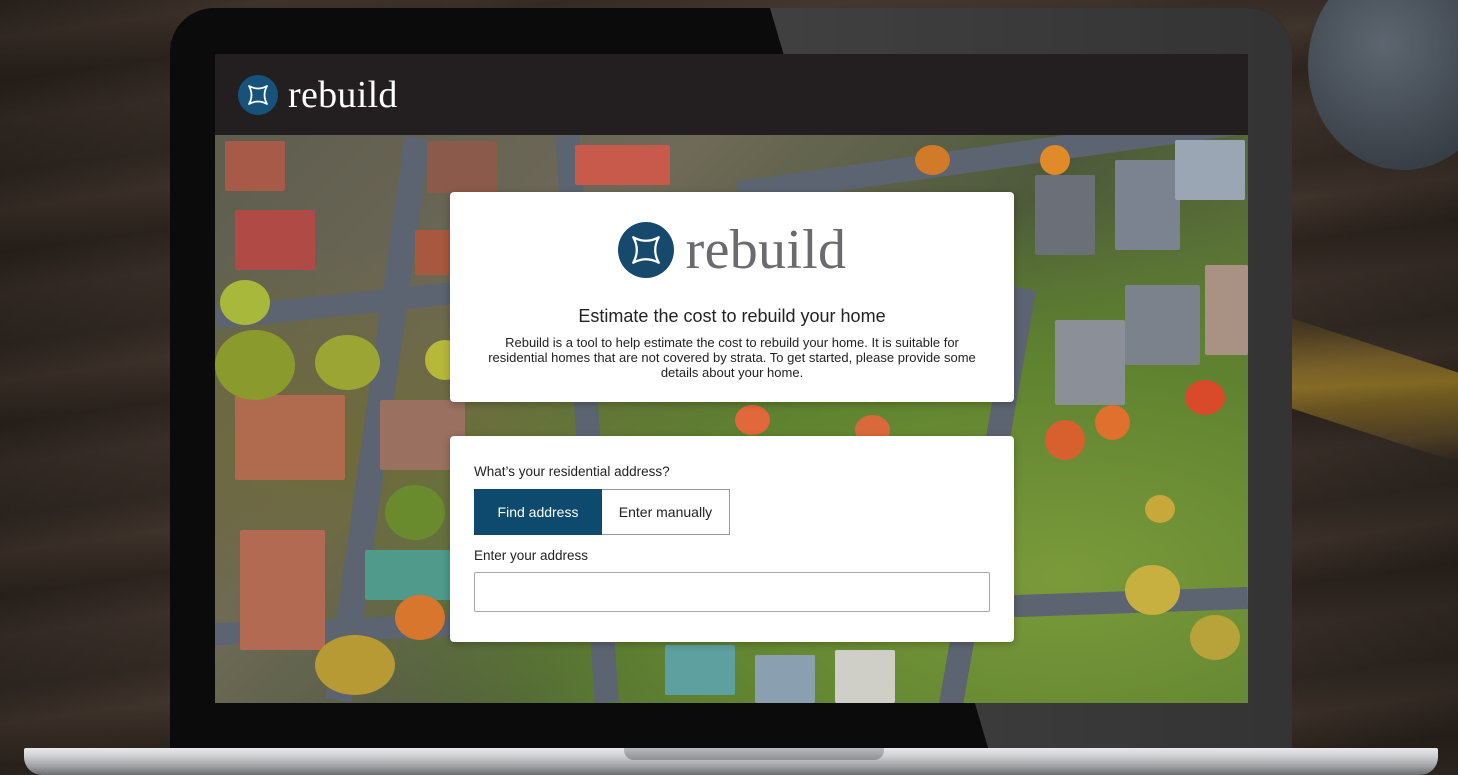  I want to click on address-input-label: Enter your address, so click(531, 555).